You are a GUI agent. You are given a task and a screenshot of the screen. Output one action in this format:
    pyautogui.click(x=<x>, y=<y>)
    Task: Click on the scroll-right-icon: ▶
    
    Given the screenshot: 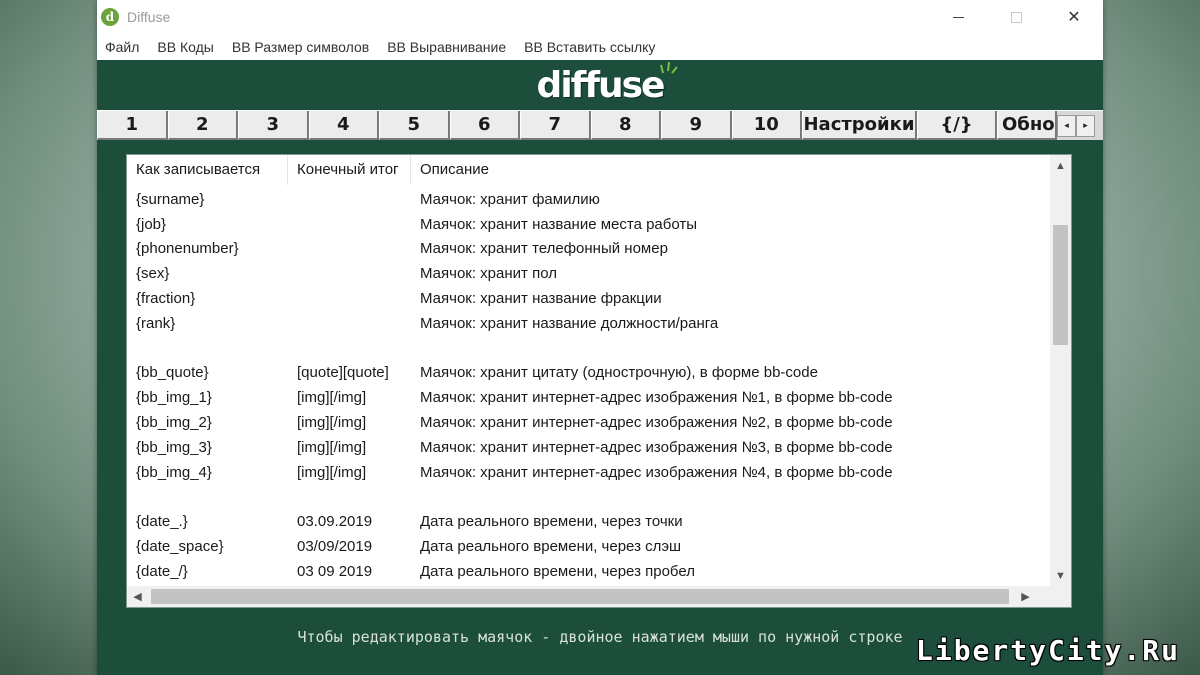 What is the action you would take?
    pyautogui.click(x=1025, y=596)
    